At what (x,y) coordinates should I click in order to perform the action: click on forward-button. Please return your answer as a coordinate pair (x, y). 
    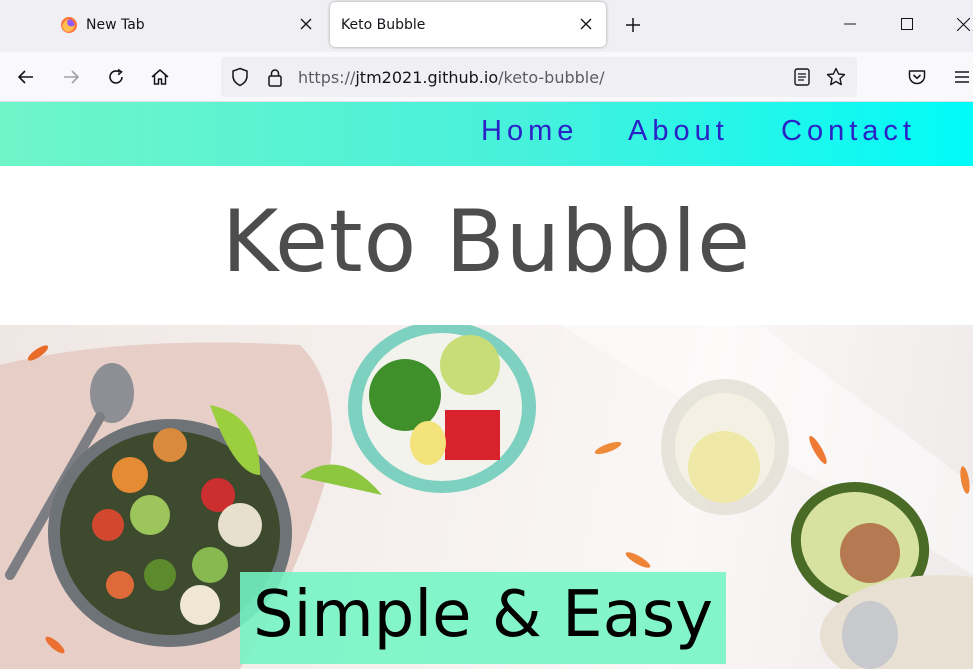
    Looking at the image, I should click on (71, 77).